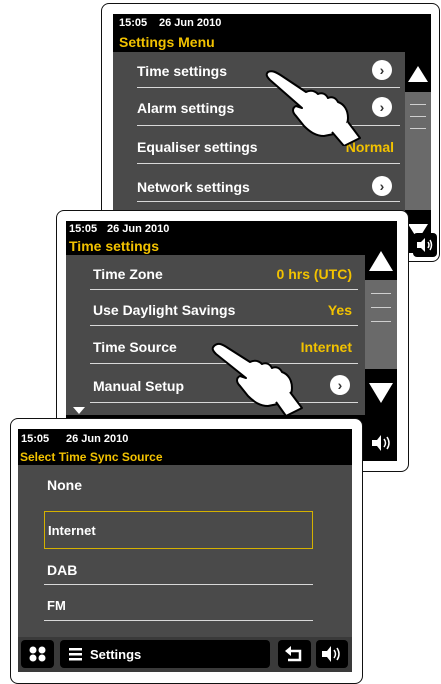 This screenshot has height=684, width=441. I want to click on back-button, so click(294, 654).